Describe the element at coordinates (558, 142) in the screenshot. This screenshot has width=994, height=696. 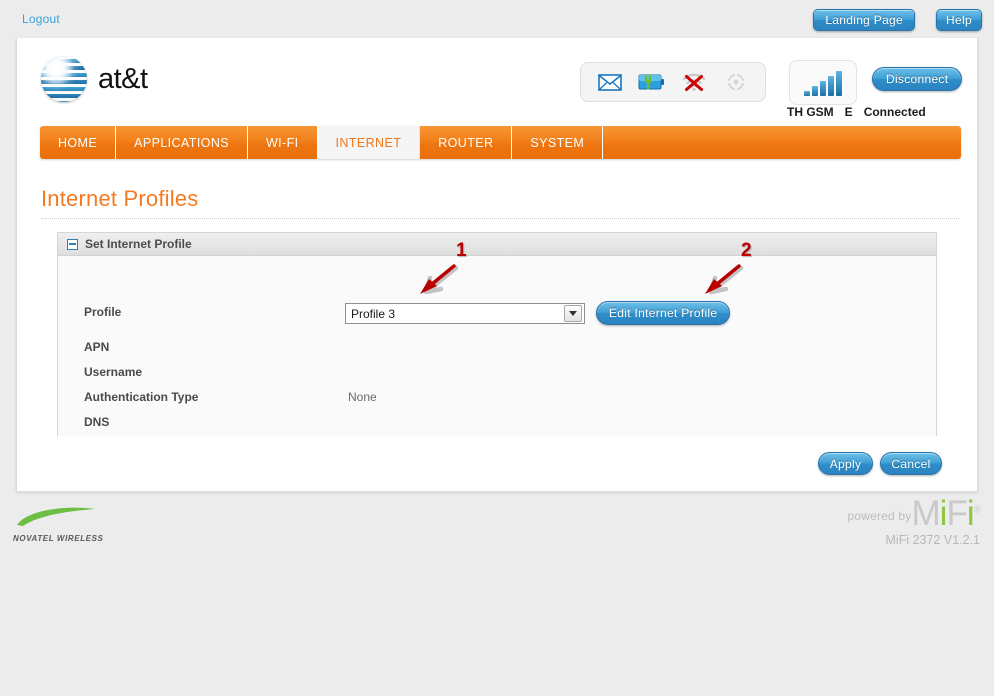
I see `tab-system: SYSTEM` at that location.